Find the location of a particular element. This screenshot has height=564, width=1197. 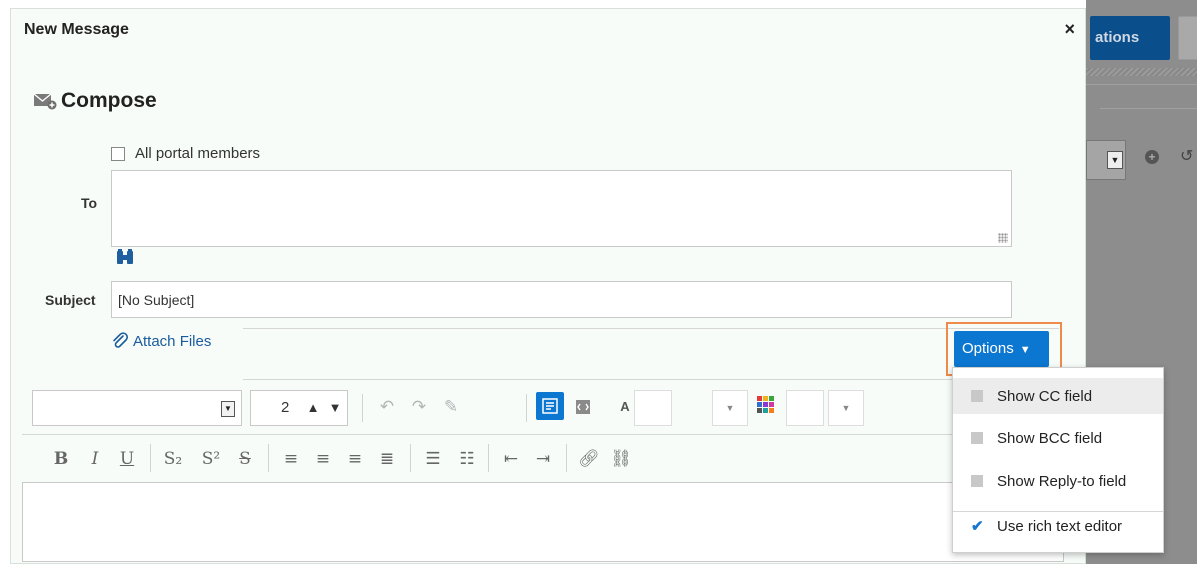

justify-icon: ≣ is located at coordinates (387, 459).